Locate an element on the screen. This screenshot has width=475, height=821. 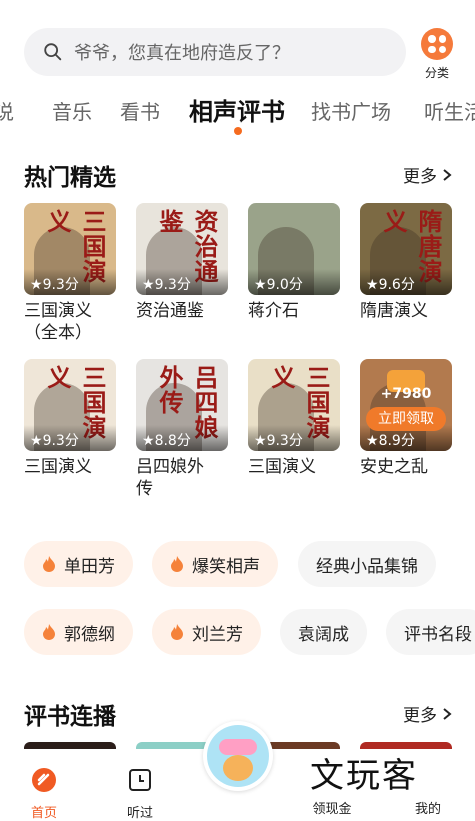
tab-life: 听生活 is located at coordinates (449, 110).